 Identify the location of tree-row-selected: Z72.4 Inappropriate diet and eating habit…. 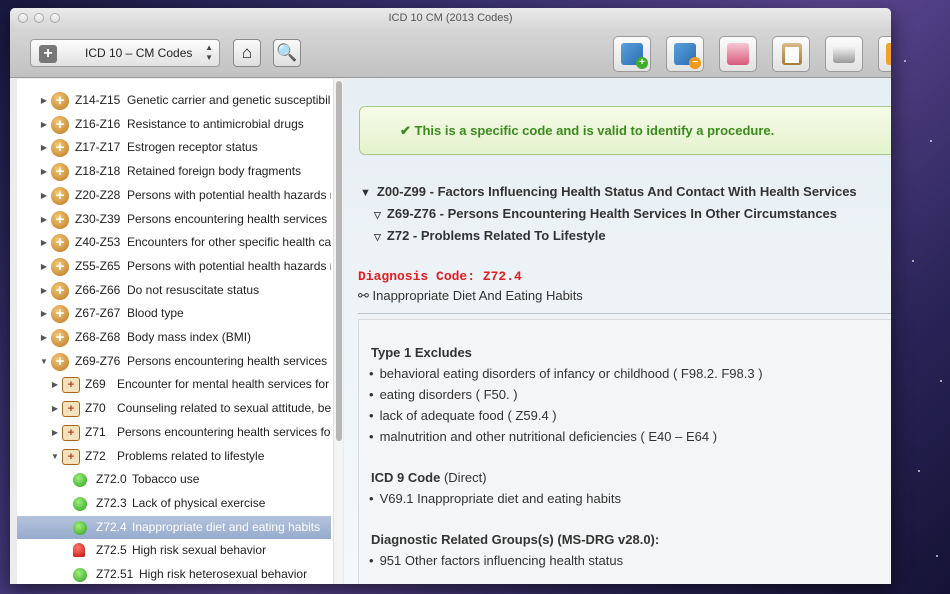
(174, 527).